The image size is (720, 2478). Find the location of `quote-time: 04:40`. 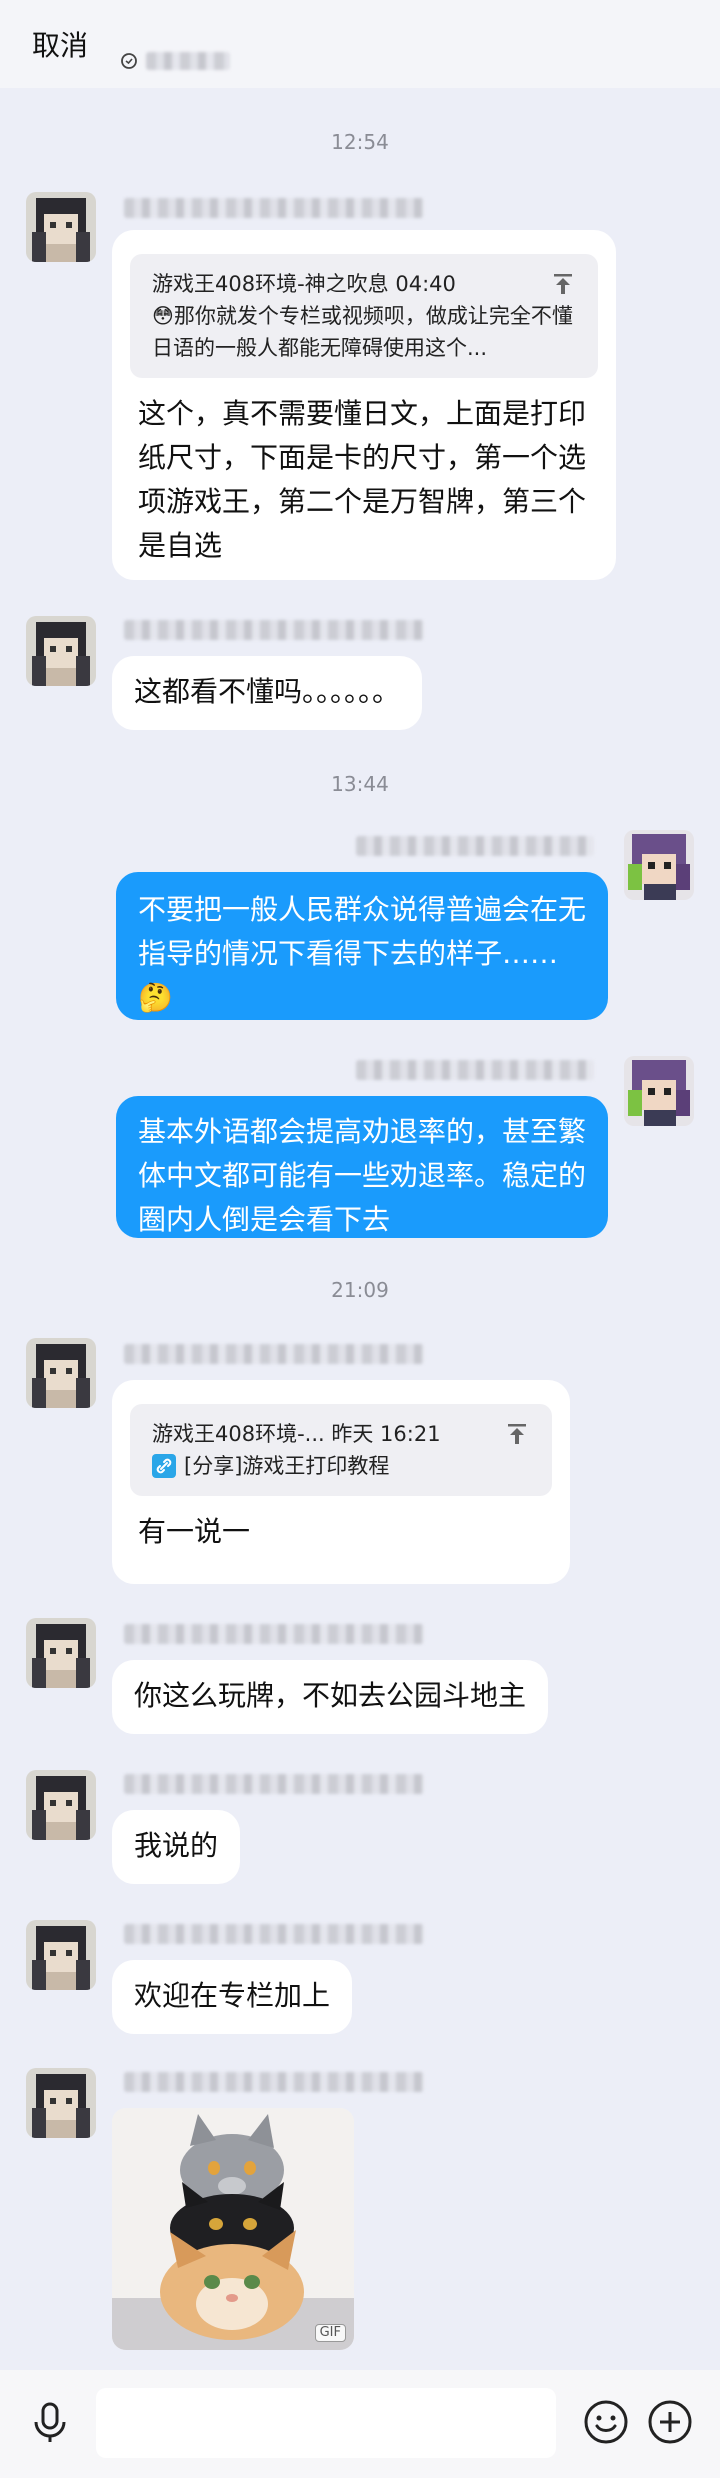

quote-time: 04:40 is located at coordinates (425, 284).